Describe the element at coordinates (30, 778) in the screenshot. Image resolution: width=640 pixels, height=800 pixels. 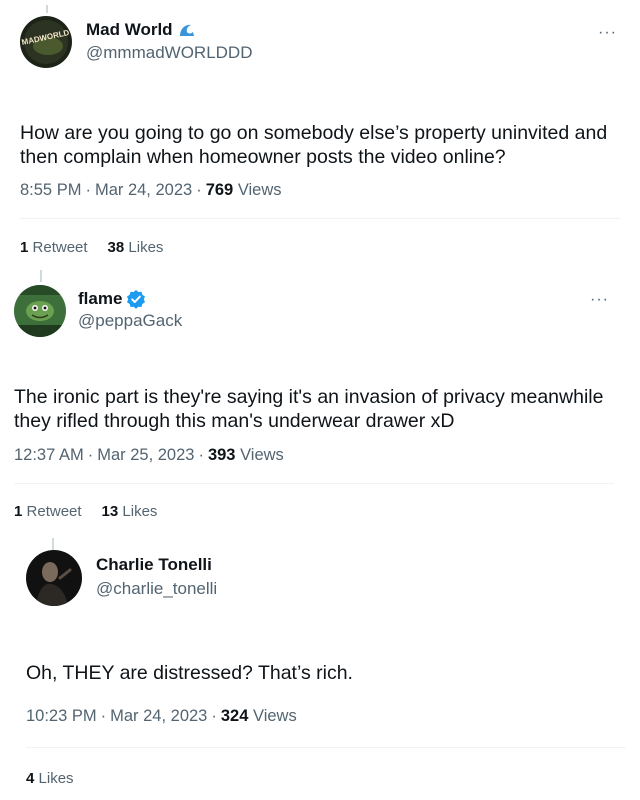
I see `likes-count: 4` at that location.